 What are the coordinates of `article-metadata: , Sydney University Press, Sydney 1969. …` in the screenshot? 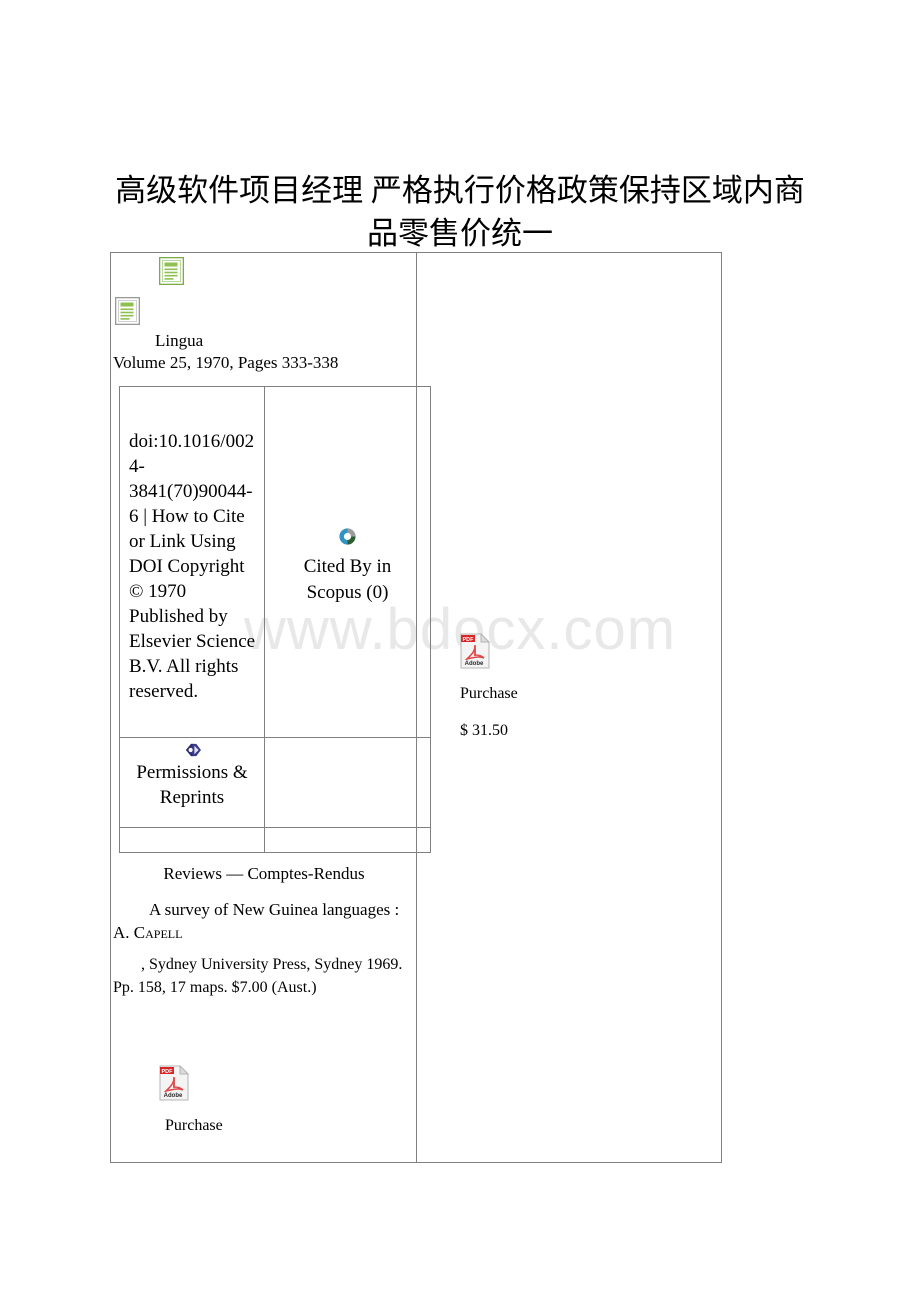 It's located at (258, 976).